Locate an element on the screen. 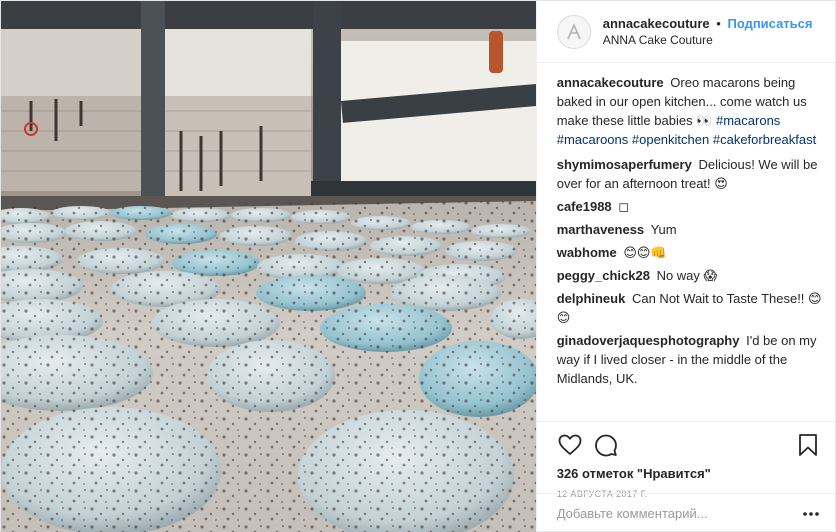  comment-item: marthaveness Yum is located at coordinates (690, 229).